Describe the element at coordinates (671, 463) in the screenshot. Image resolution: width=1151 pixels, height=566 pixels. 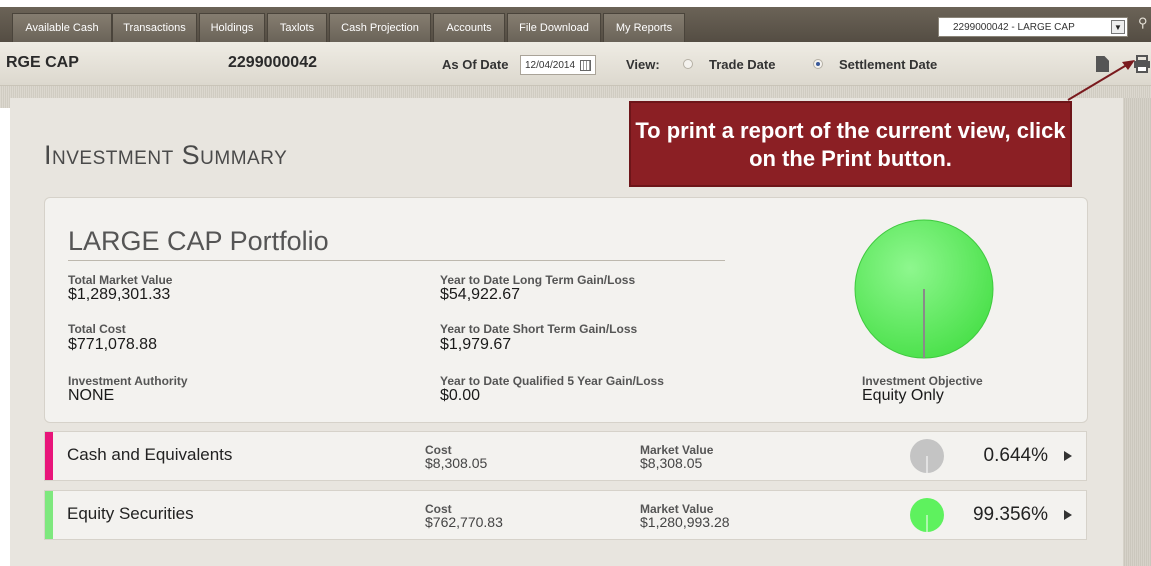
I see `market-value: $8,308.05` at that location.